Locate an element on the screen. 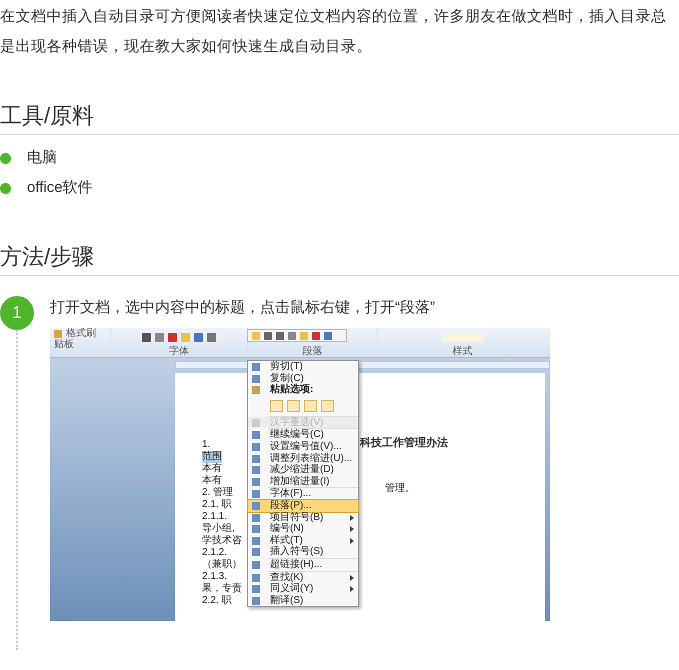 This screenshot has width=679, height=670. document-text: 学技术咨 is located at coordinates (222, 541).